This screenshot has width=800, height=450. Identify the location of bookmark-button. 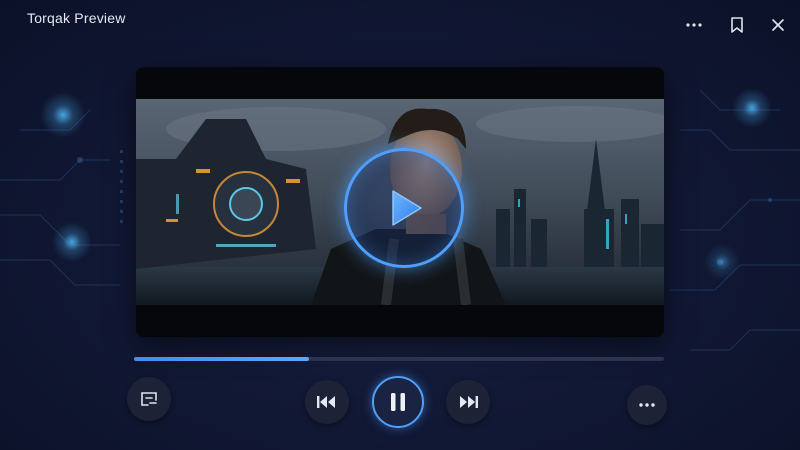
(737, 25).